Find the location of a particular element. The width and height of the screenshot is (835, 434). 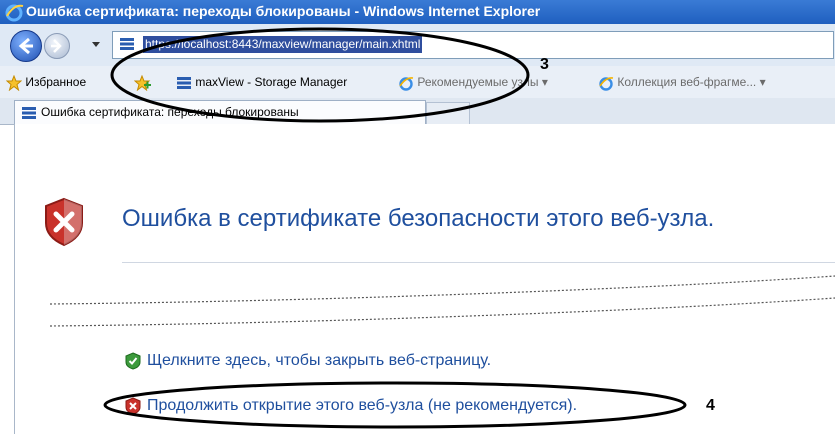

forward-button is located at coordinates (57, 46).